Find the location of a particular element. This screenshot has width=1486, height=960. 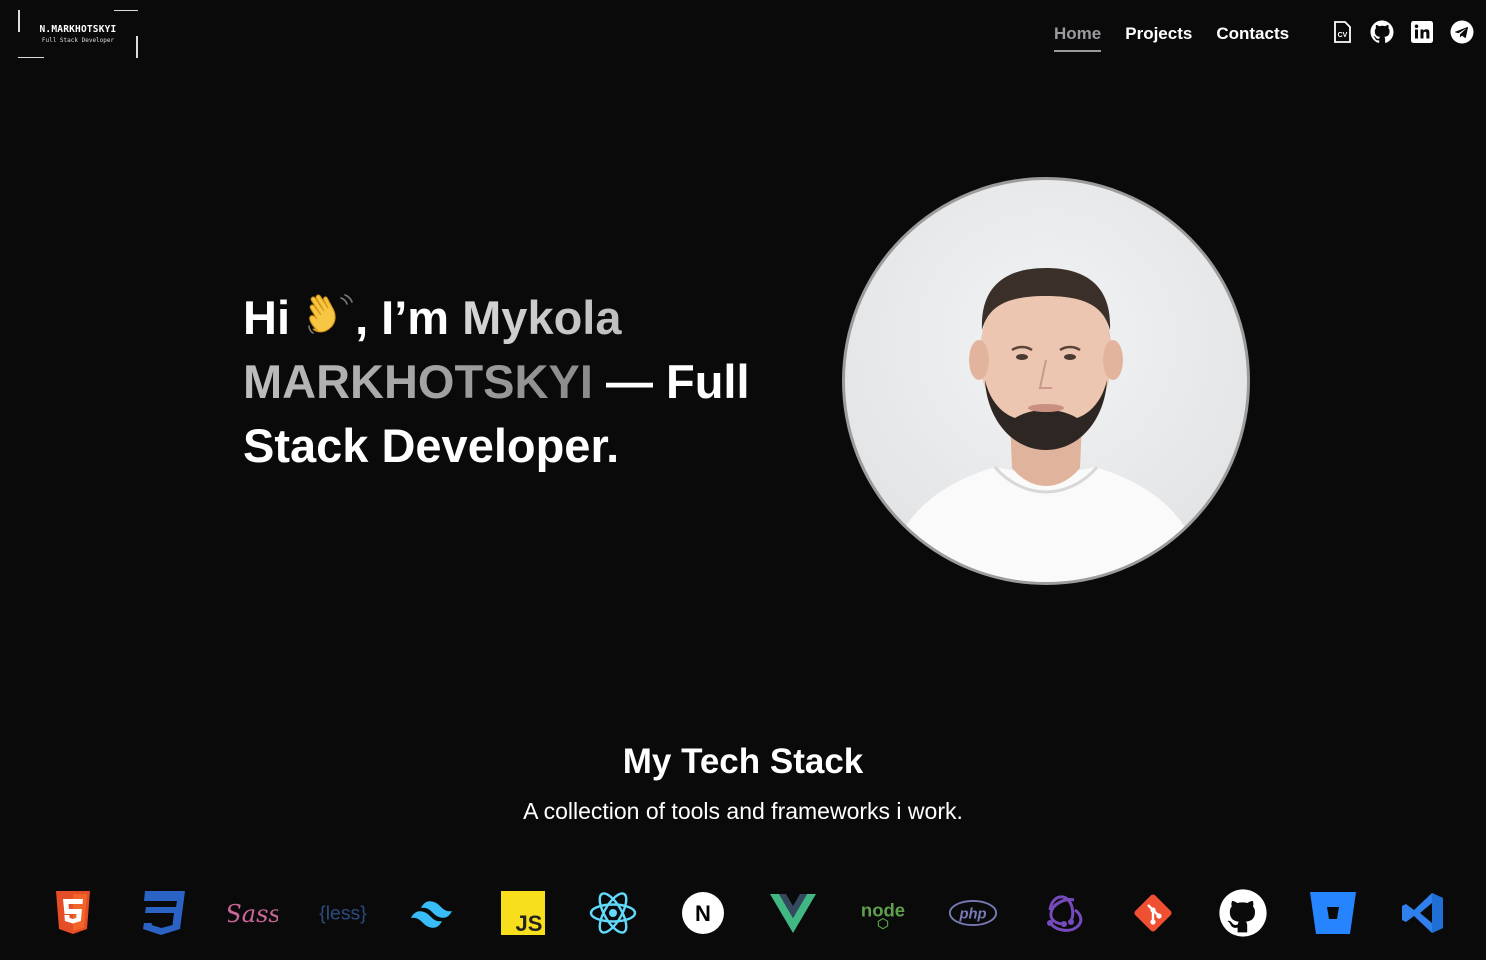

cv-icon: CV is located at coordinates (1342, 32).